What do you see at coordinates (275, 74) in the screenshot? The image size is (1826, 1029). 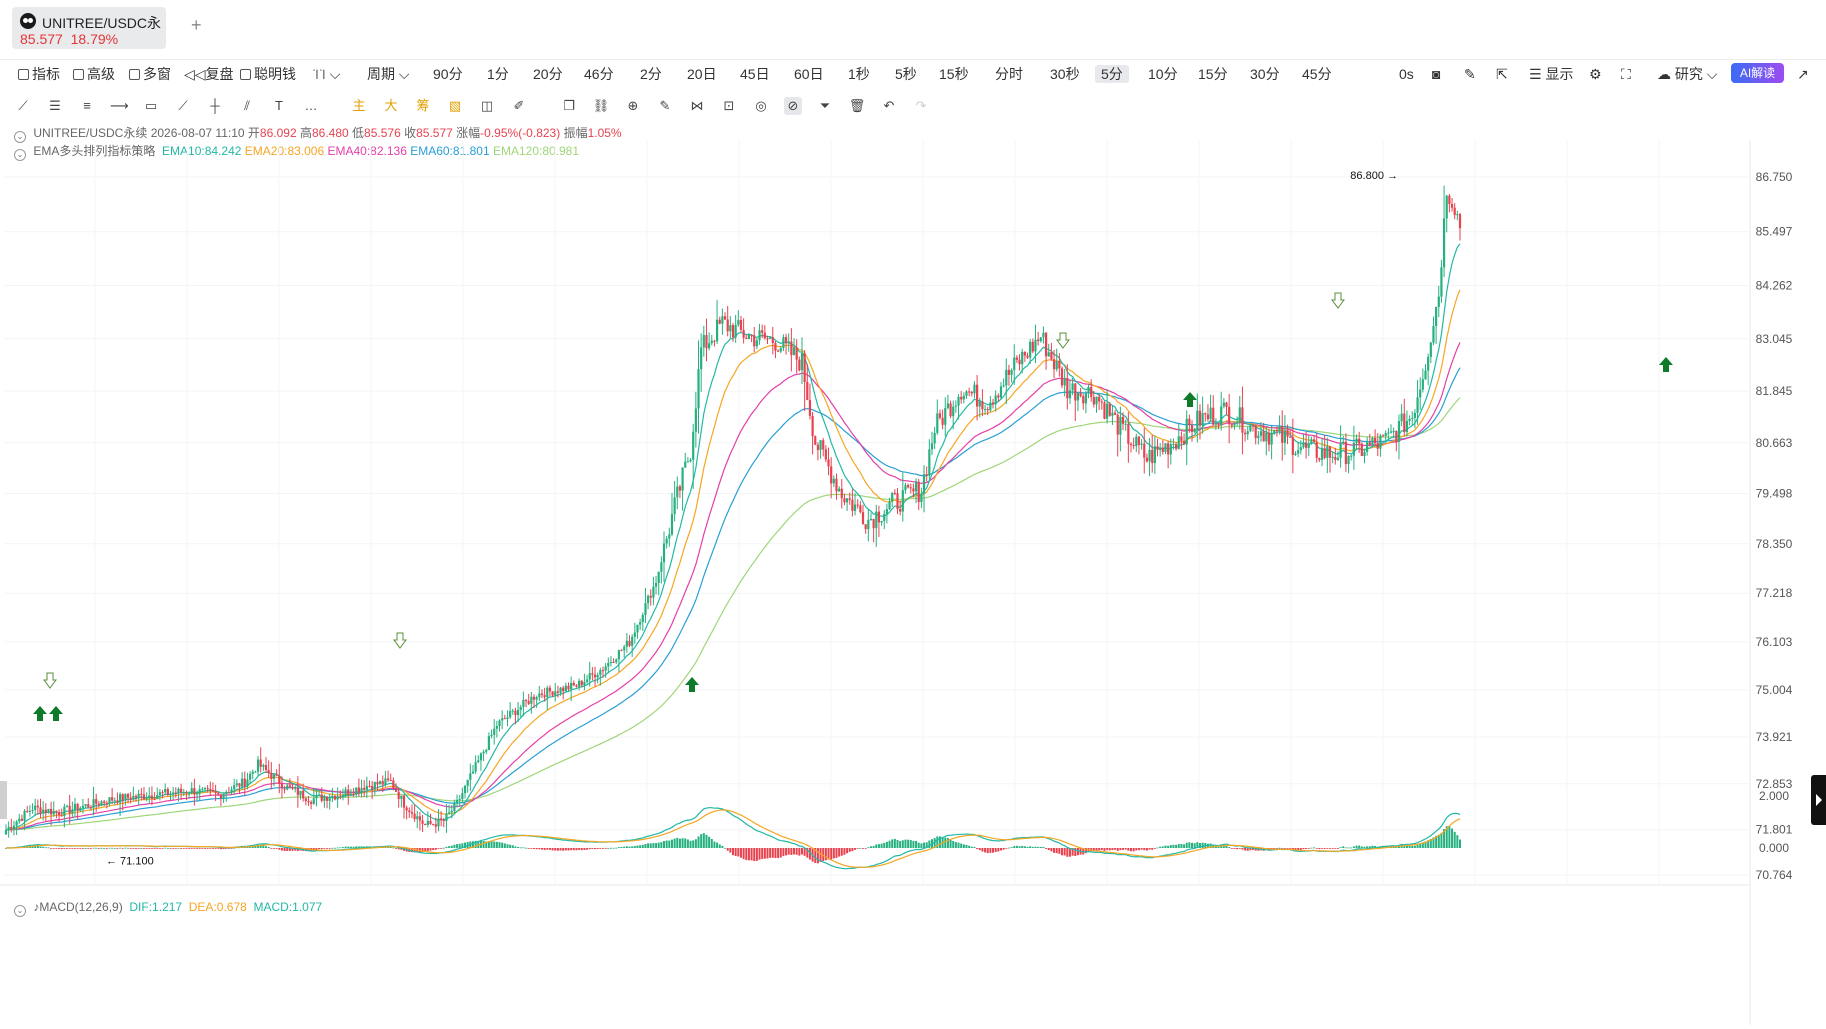 I see `smart-money-label: 聪明钱` at bounding box center [275, 74].